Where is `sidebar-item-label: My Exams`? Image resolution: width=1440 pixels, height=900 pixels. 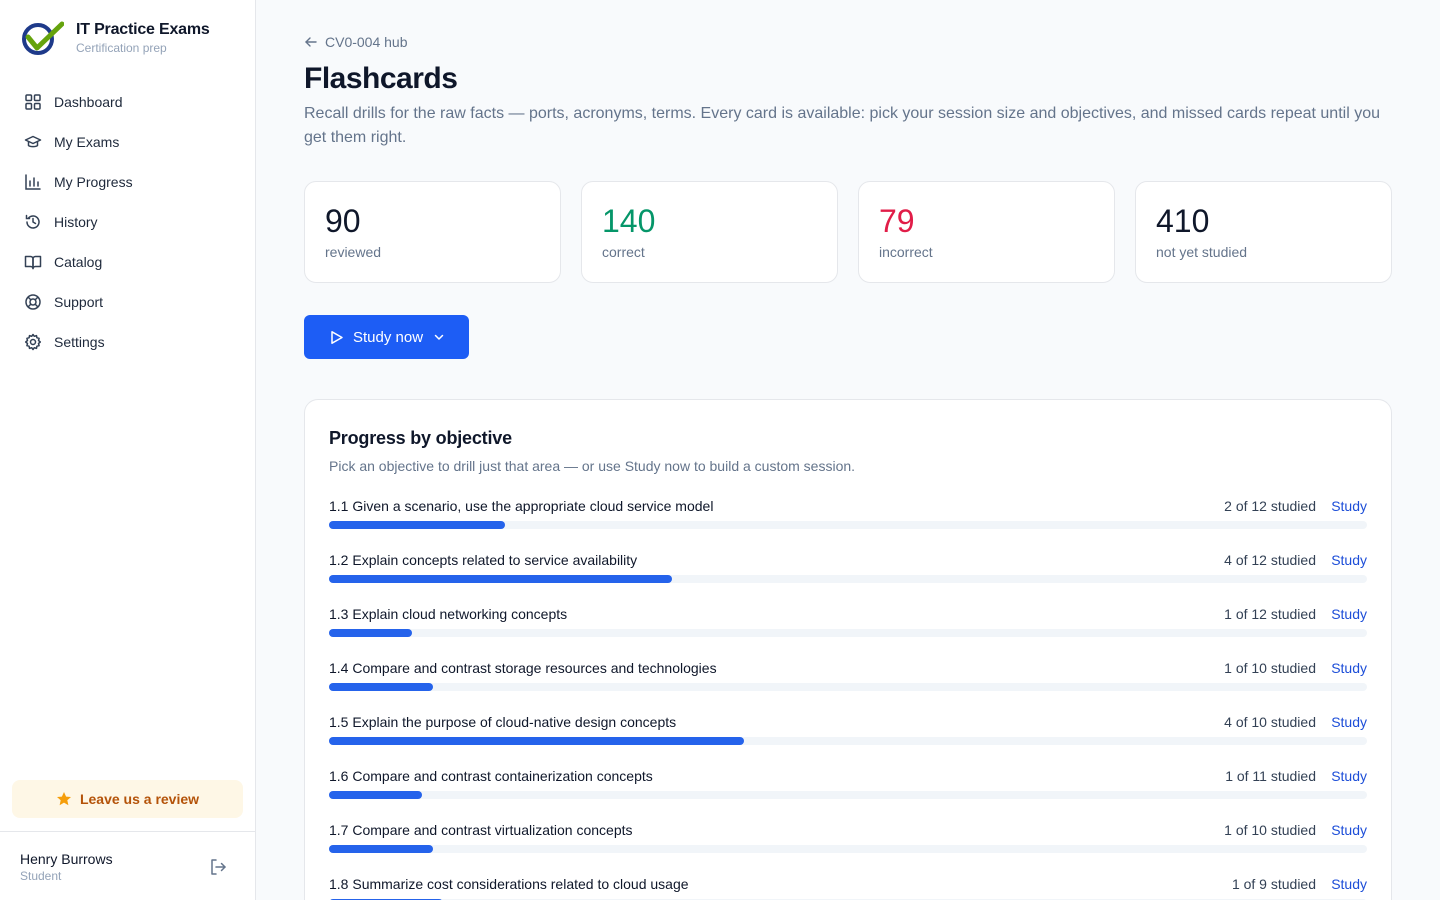 sidebar-item-label: My Exams is located at coordinates (87, 142).